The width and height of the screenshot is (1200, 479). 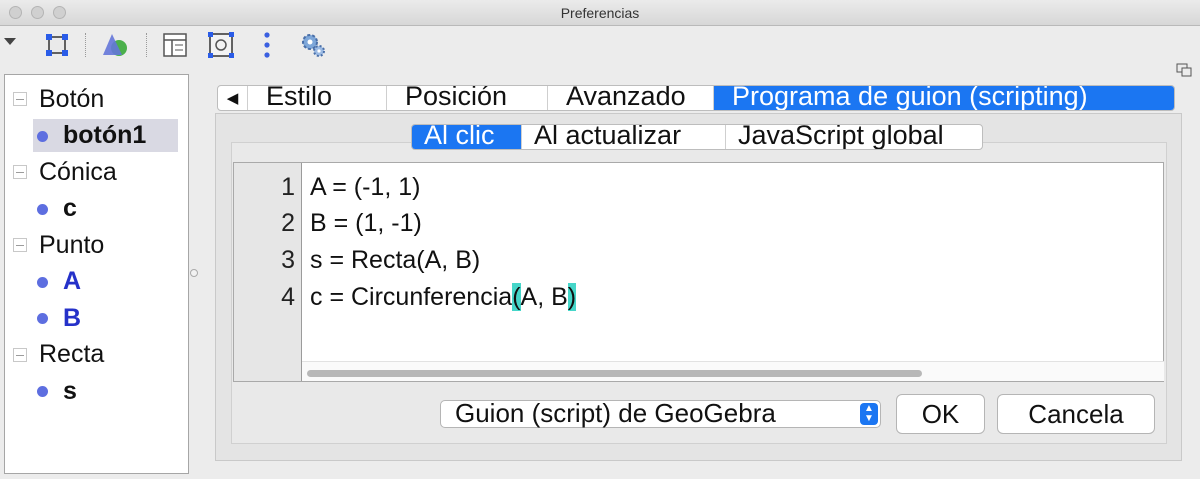 I want to click on tree-category: Recta, so click(x=96, y=355).